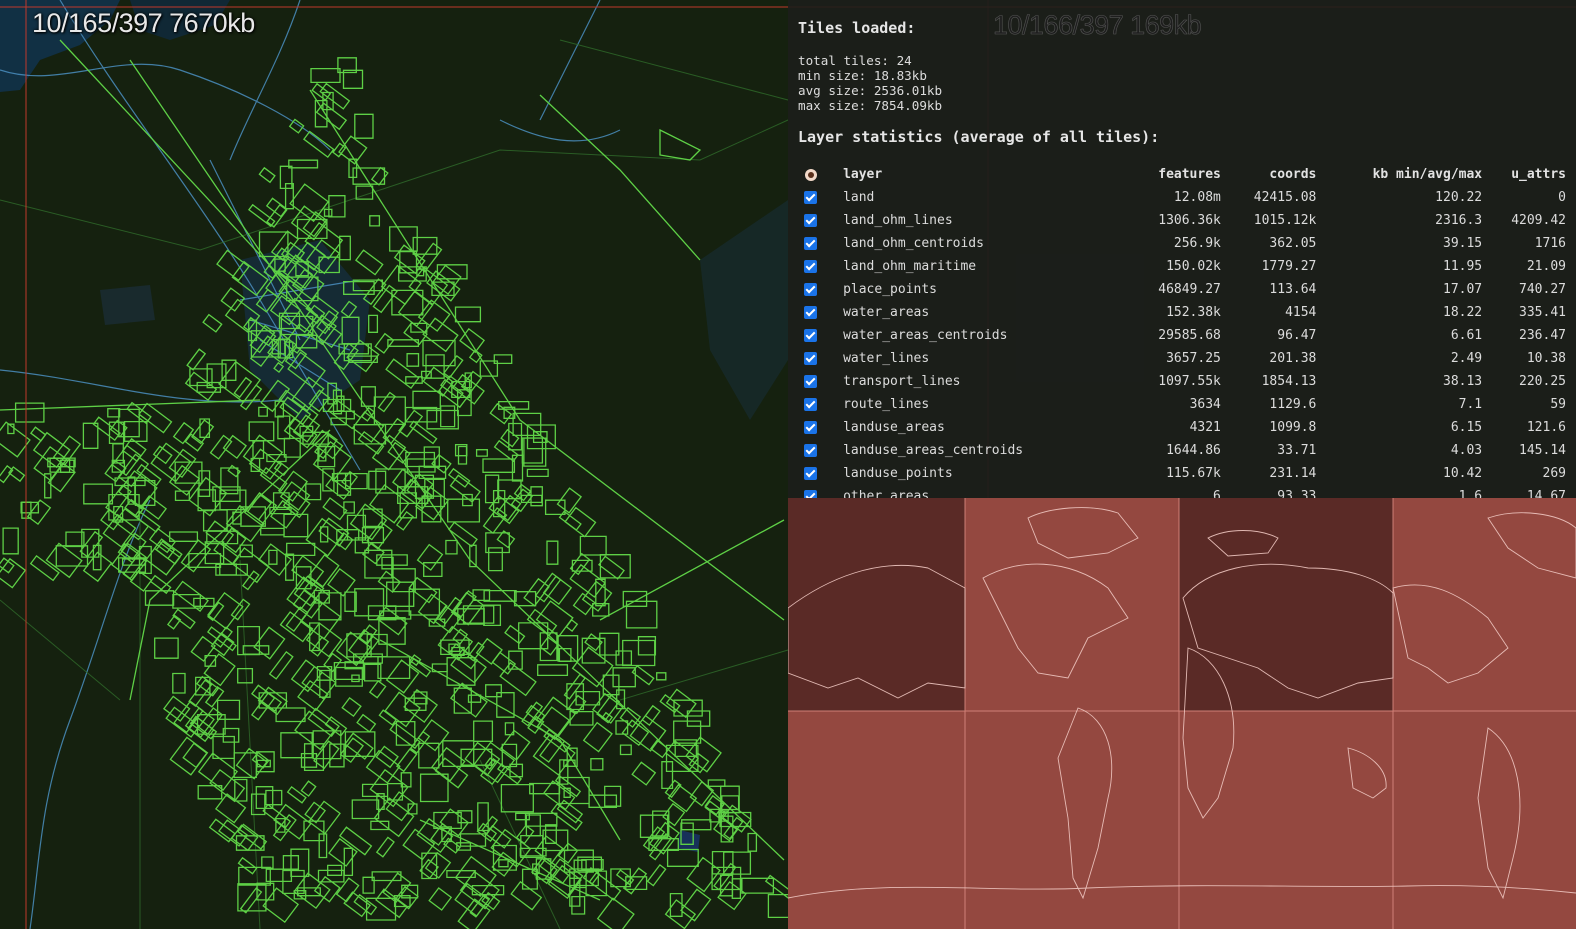 The height and width of the screenshot is (929, 1576). Describe the element at coordinates (913, 243) in the screenshot. I see `layer-name: land_ohm_centroids` at that location.